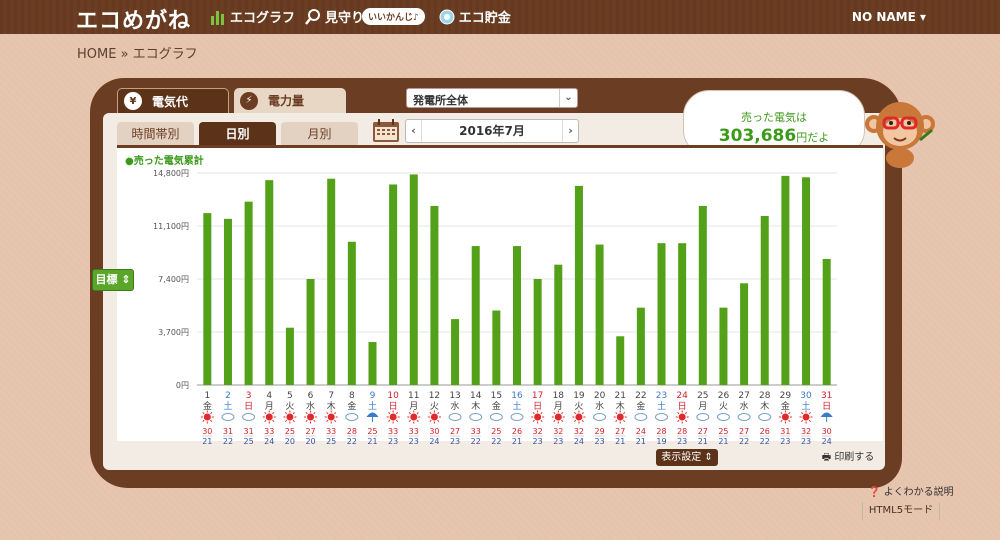 This screenshot has height=540, width=1000. What do you see at coordinates (263, 18) in the screenshot?
I see `nav-item-label: エコグラフ` at bounding box center [263, 18].